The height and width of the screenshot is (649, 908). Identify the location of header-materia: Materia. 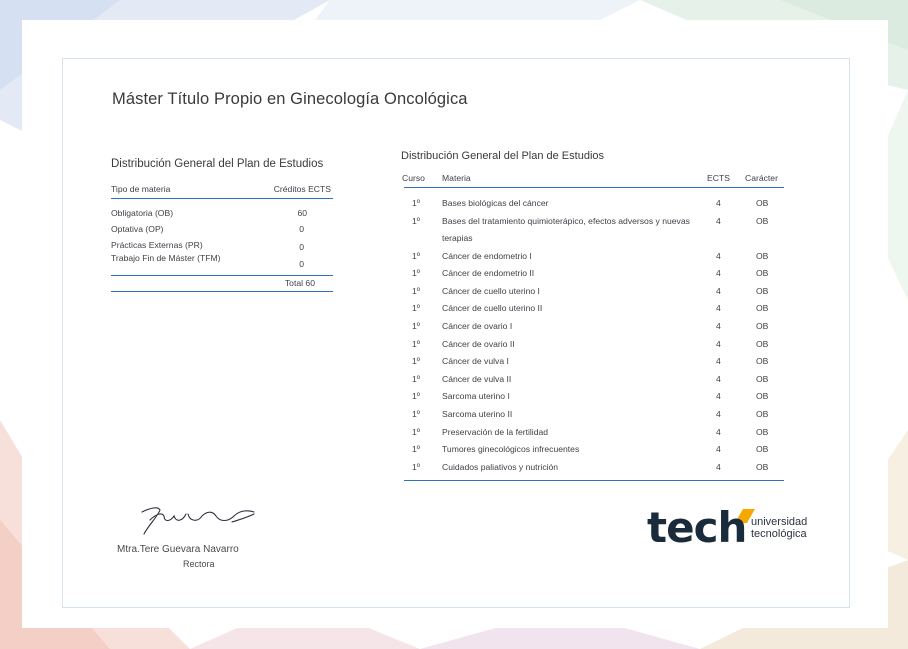
(456, 178).